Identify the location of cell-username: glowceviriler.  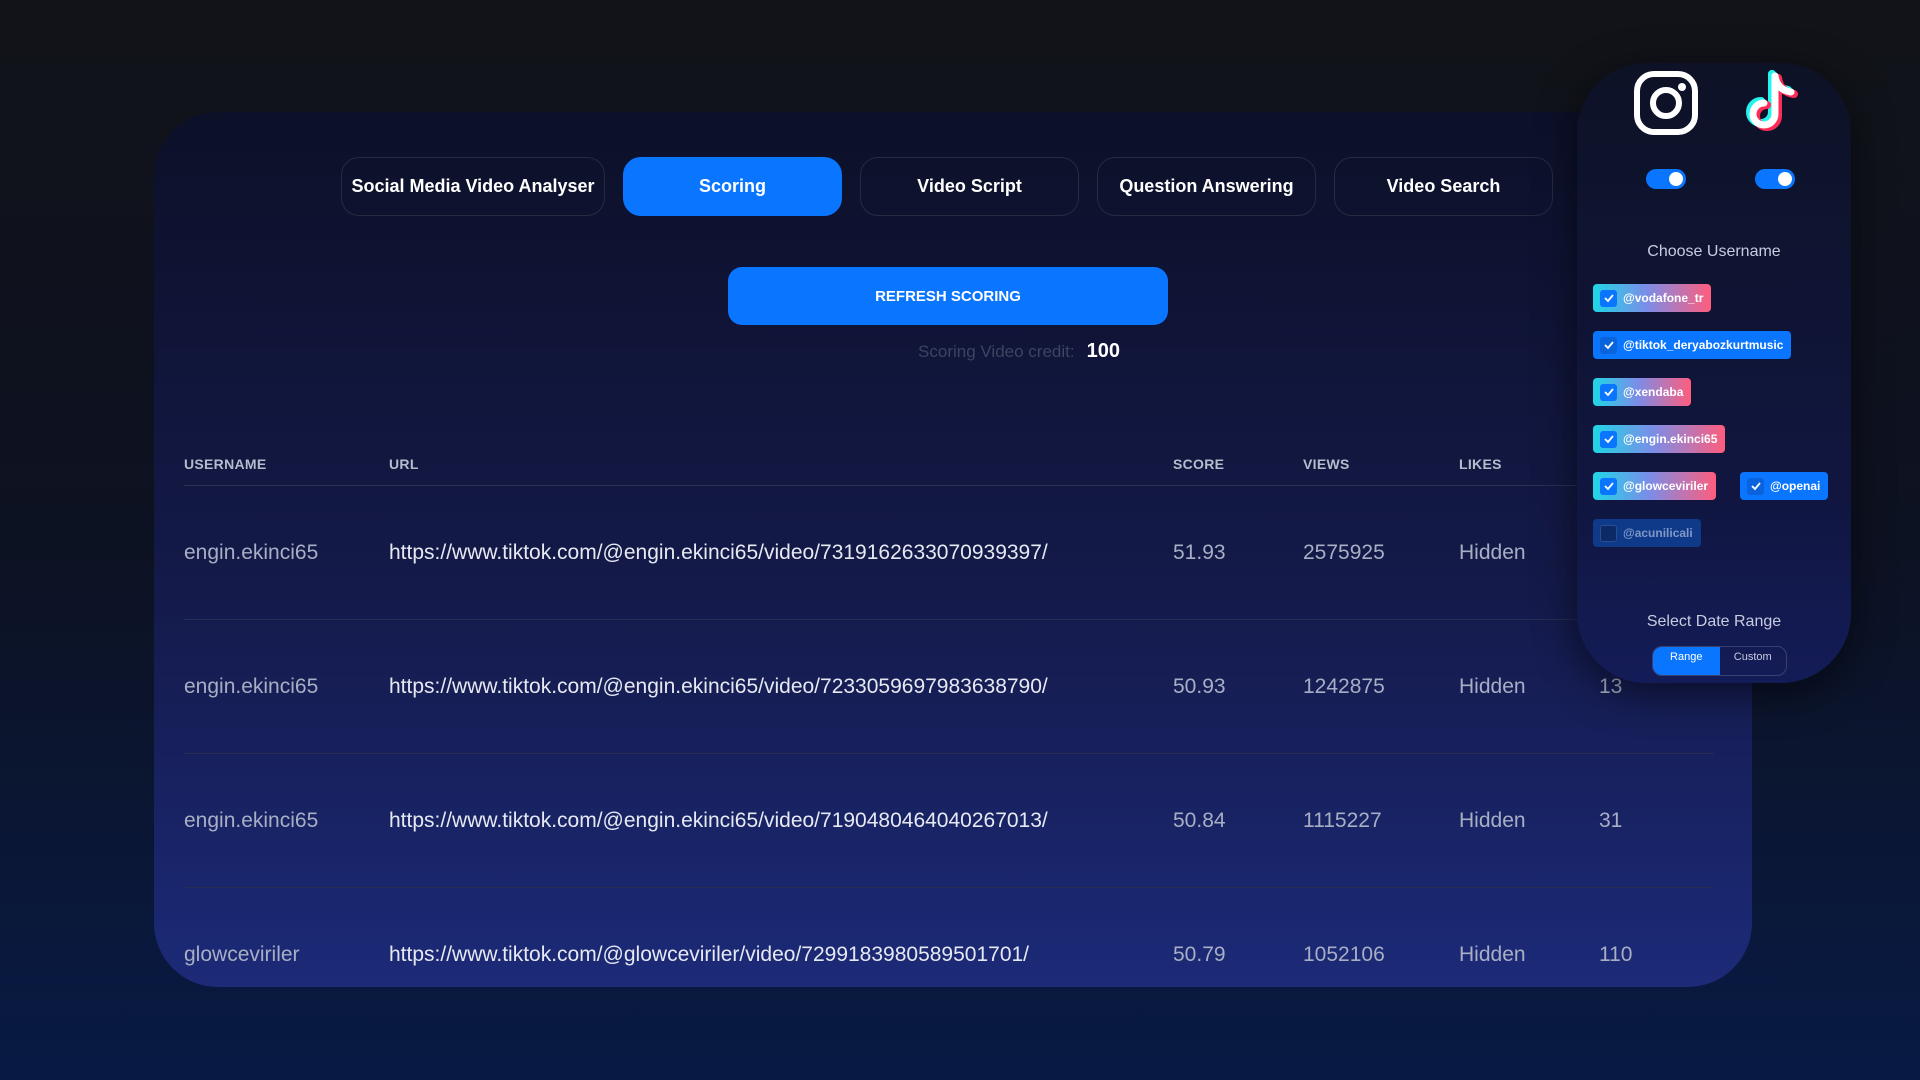
(242, 954).